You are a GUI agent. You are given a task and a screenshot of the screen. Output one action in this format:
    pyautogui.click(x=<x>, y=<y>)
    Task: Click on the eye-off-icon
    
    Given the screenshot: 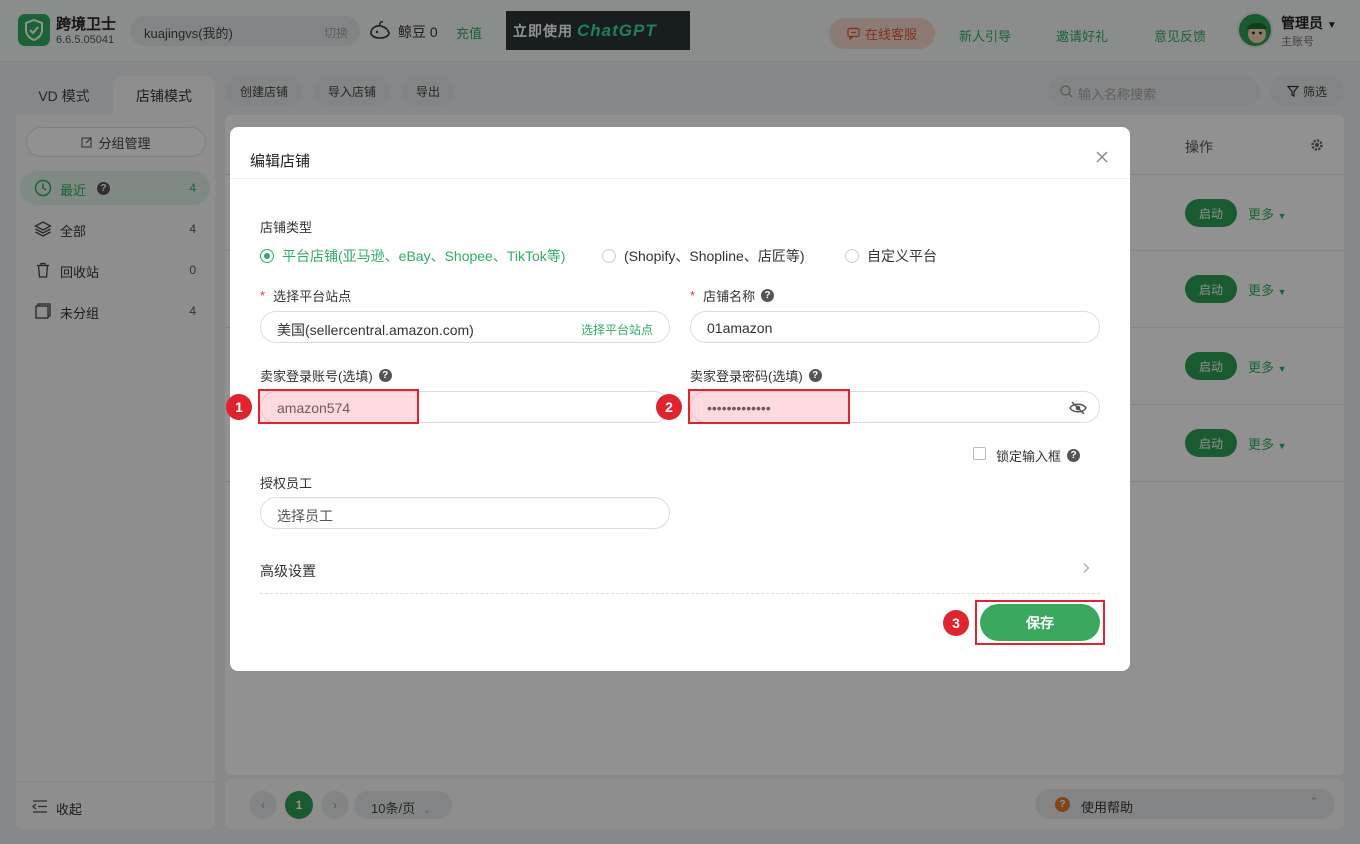 What is the action you would take?
    pyautogui.click(x=1078, y=408)
    